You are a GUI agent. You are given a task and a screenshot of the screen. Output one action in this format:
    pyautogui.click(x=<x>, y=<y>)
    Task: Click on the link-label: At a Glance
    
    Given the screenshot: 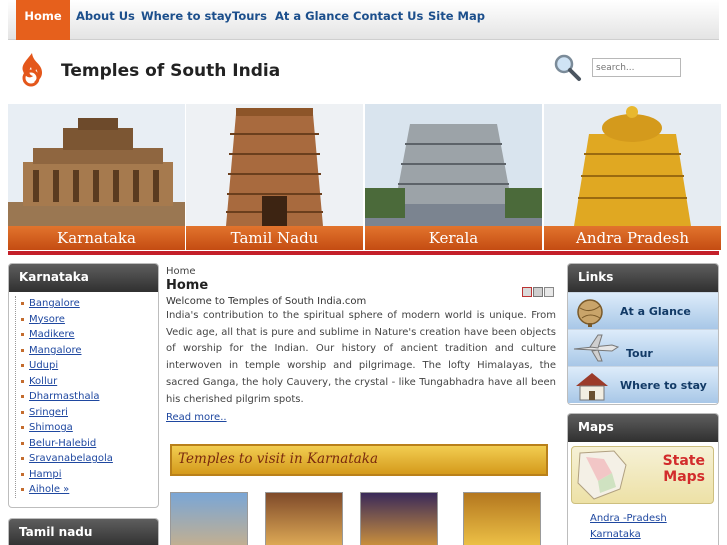 What is the action you would take?
    pyautogui.click(x=655, y=311)
    